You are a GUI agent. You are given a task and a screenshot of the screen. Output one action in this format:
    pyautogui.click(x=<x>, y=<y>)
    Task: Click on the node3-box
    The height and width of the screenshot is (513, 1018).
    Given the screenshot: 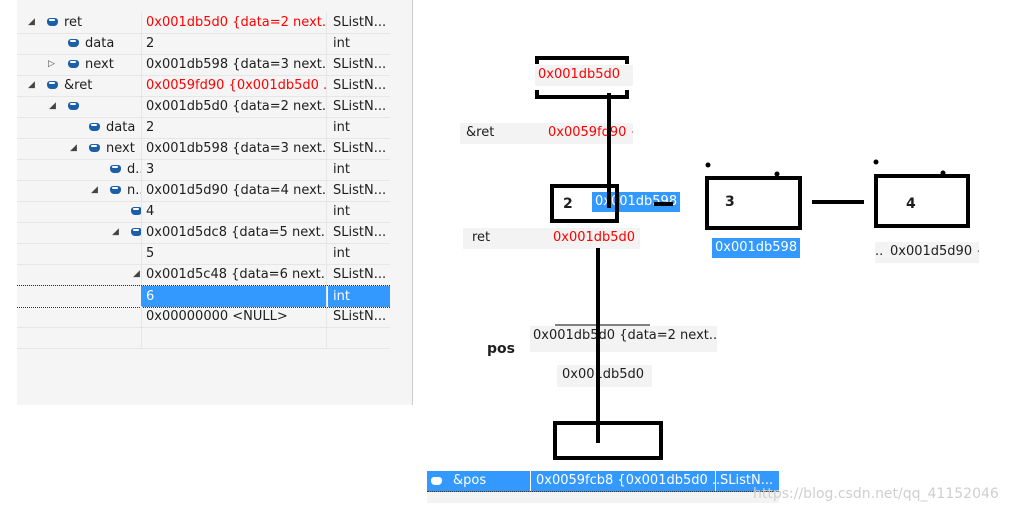 What is the action you would take?
    pyautogui.click(x=922, y=201)
    